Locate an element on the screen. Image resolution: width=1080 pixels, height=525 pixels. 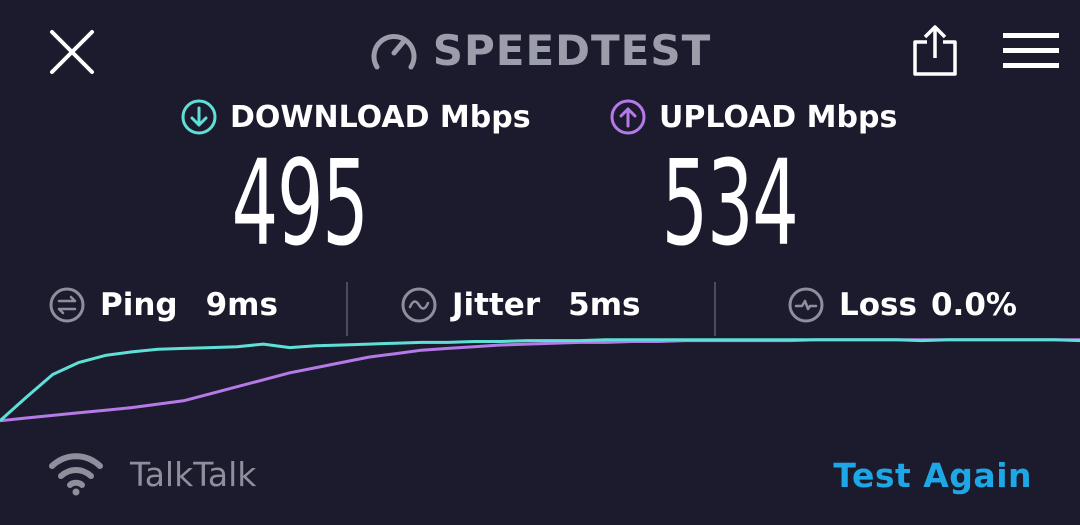
jitter-label: Jitter is located at coordinates (496, 305).